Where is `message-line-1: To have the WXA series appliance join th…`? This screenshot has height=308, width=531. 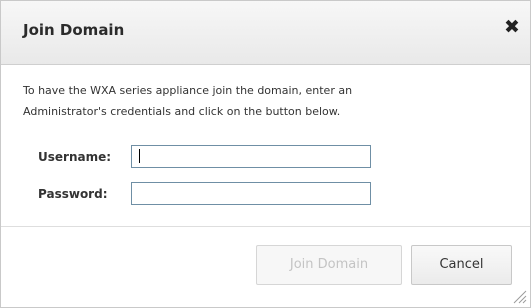 message-line-1: To have the WXA series appliance join th… is located at coordinates (188, 90).